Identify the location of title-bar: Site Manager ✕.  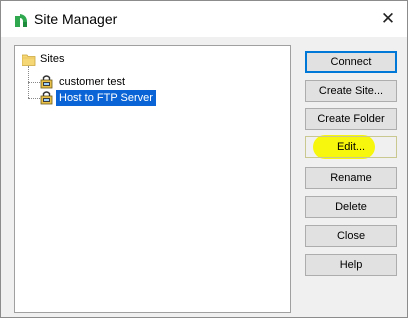
(204, 19).